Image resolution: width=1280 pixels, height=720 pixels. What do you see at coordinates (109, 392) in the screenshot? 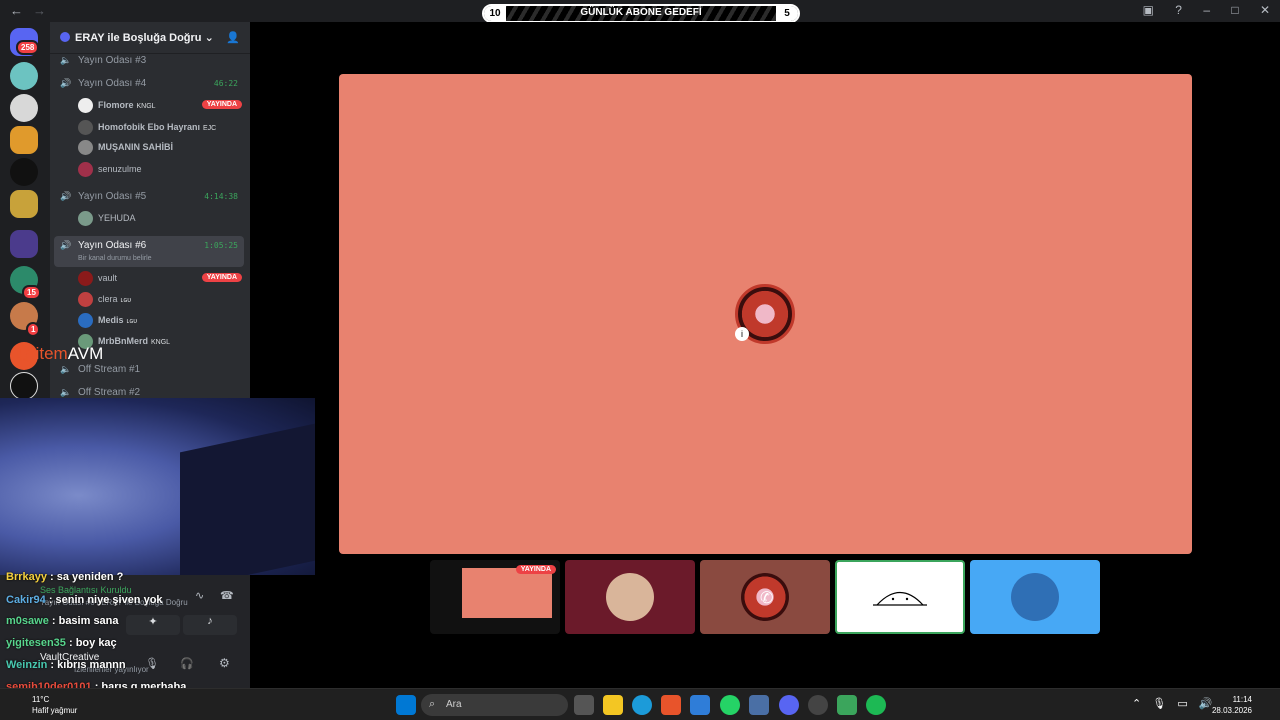
I see `channel-label: Off Stream #2` at bounding box center [109, 392].